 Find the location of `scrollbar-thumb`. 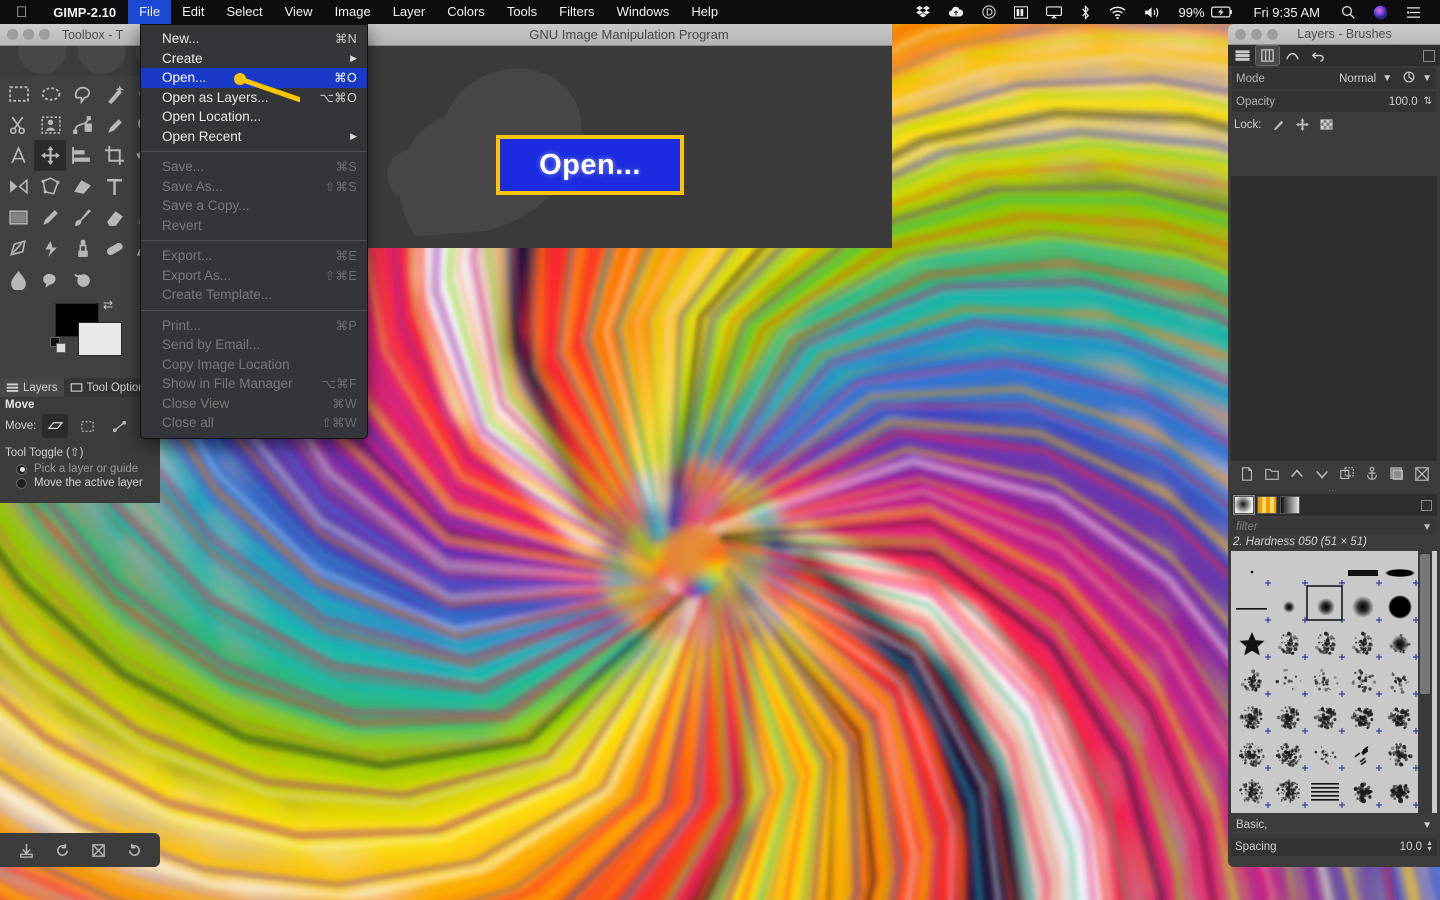

scrollbar-thumb is located at coordinates (1425, 624).